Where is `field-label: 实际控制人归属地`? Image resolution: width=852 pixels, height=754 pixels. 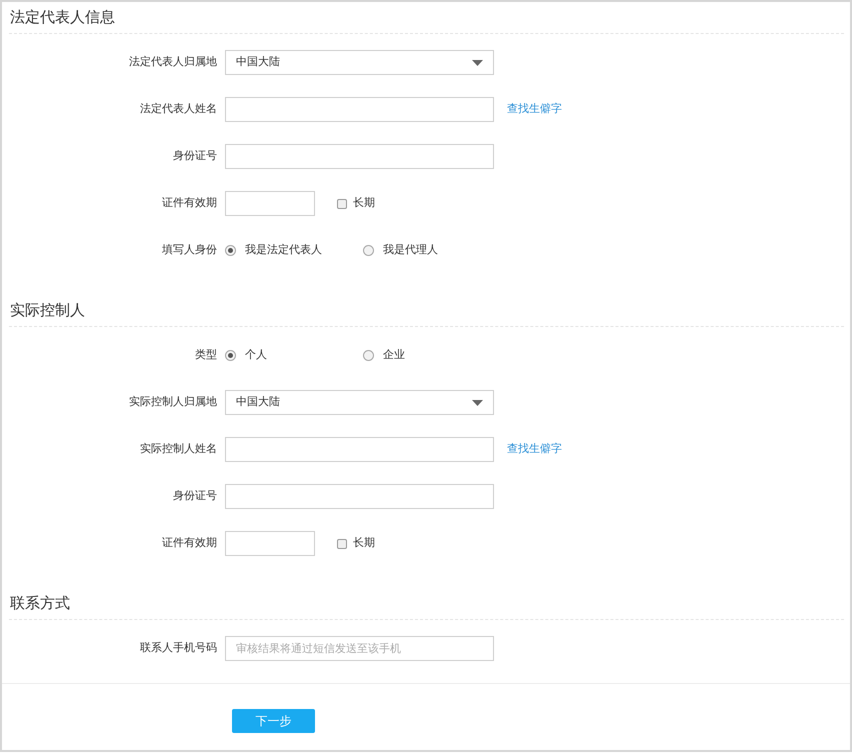
field-label: 实际控制人归属地 is located at coordinates (173, 402).